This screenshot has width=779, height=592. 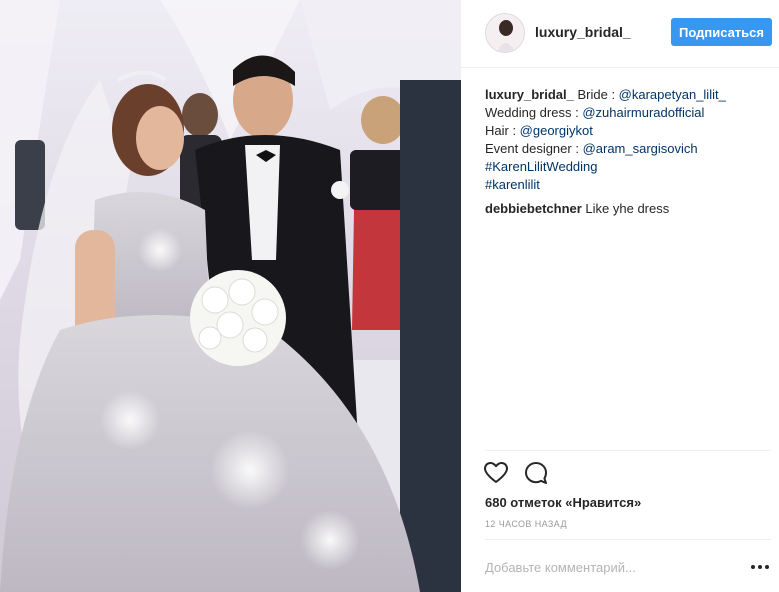 What do you see at coordinates (541, 166) in the screenshot?
I see `hashtag-link: #KarenLilitWedding` at bounding box center [541, 166].